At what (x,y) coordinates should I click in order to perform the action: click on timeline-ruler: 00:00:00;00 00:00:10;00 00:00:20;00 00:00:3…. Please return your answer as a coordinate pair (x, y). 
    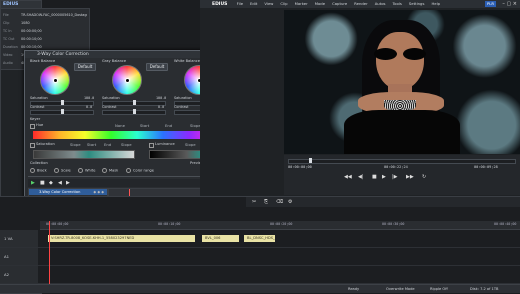
    Looking at the image, I should click on (280, 225).